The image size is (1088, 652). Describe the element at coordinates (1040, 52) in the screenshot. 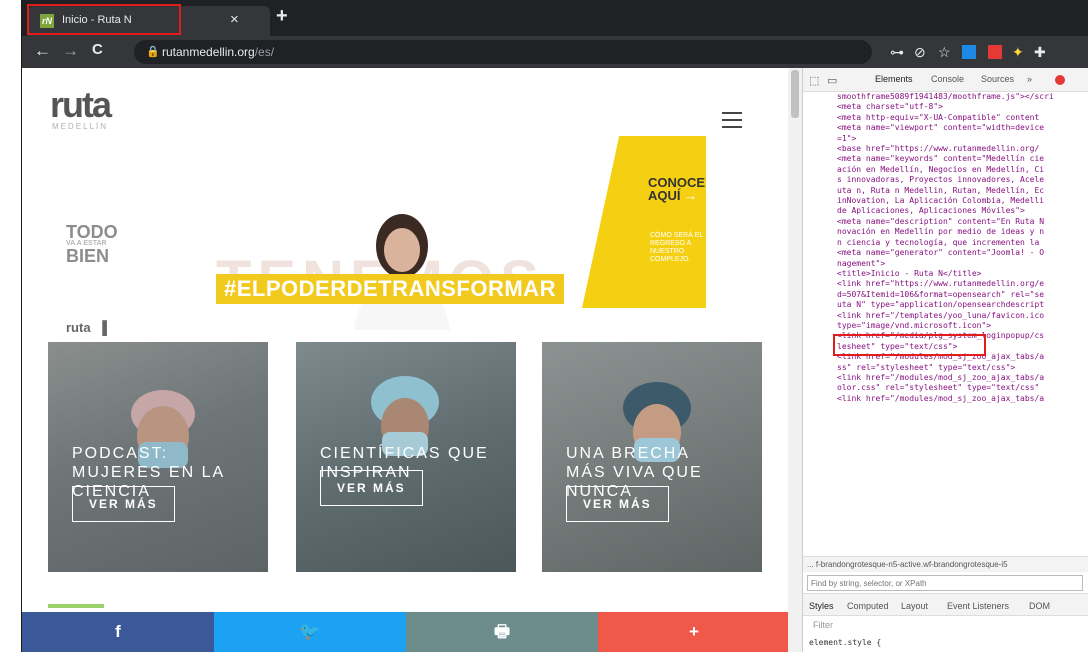

I see `extensions-puzzle-icon: ✚` at that location.